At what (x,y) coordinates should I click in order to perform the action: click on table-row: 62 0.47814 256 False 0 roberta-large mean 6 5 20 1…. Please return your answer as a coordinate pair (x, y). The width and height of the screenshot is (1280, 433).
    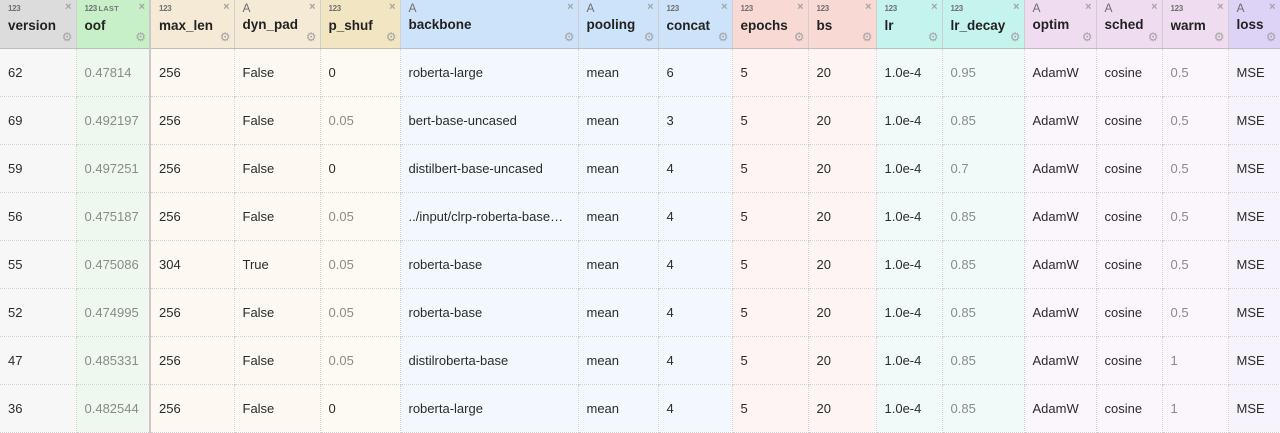
    Looking at the image, I should click on (640, 72).